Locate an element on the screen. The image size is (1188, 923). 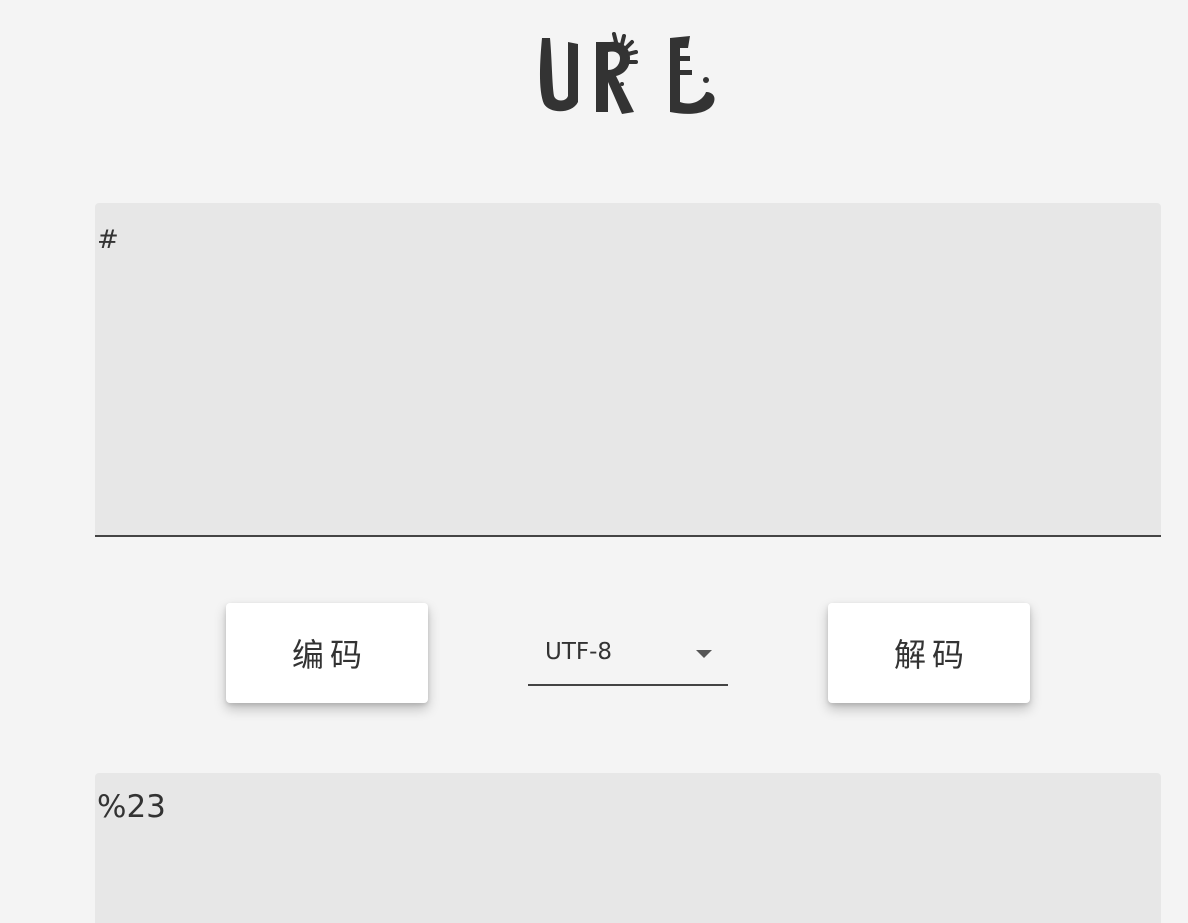
charset-select: UTF-8 is located at coordinates (628, 655).